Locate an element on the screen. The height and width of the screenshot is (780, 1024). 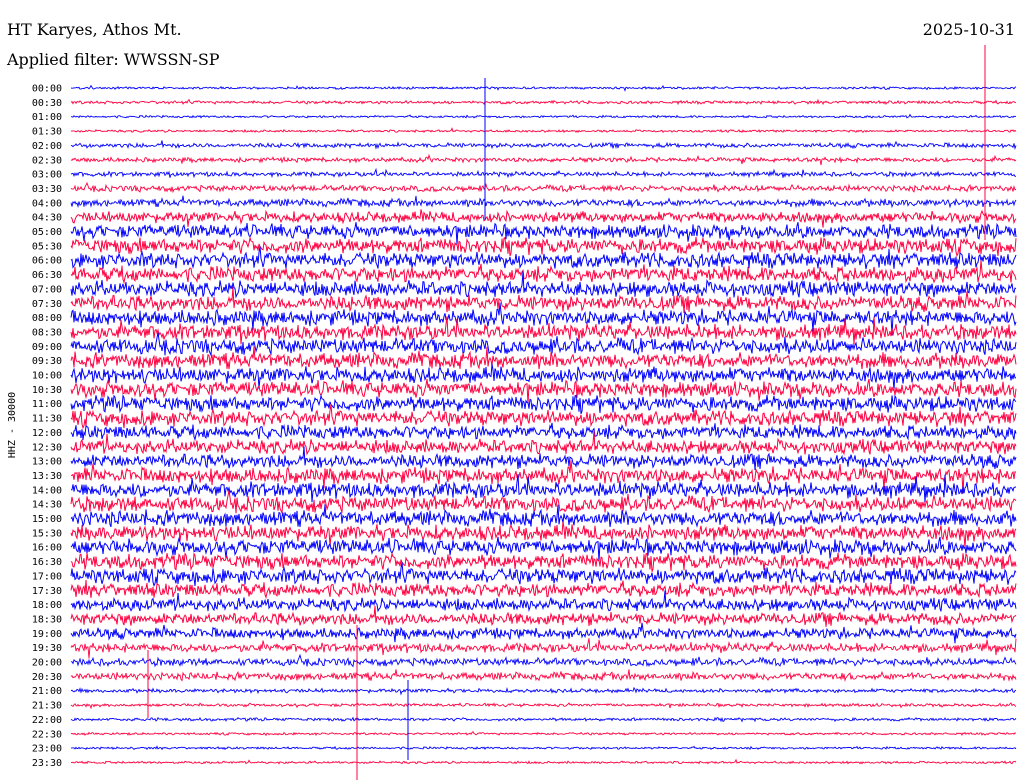
y-tick-label: 15:00 is located at coordinates (47, 519).